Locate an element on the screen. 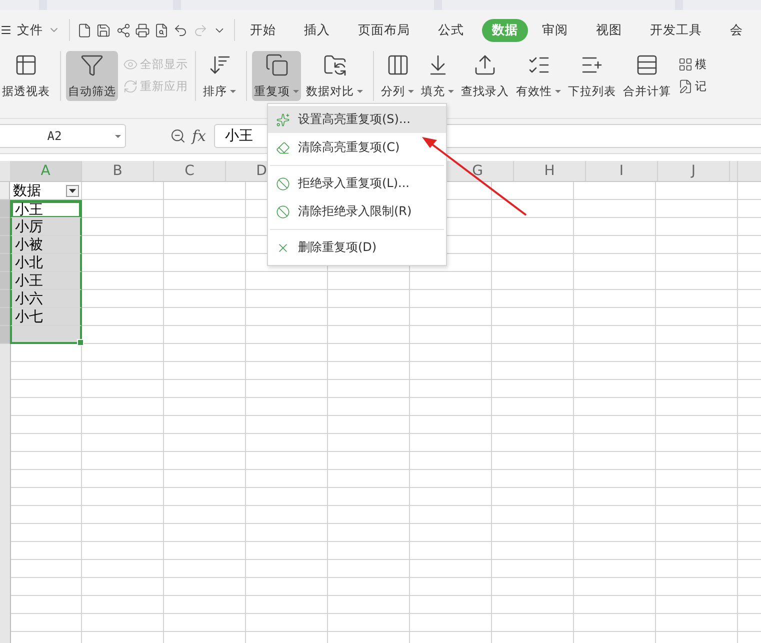 The width and height of the screenshot is (761, 643). caret-icon is located at coordinates (72, 191).